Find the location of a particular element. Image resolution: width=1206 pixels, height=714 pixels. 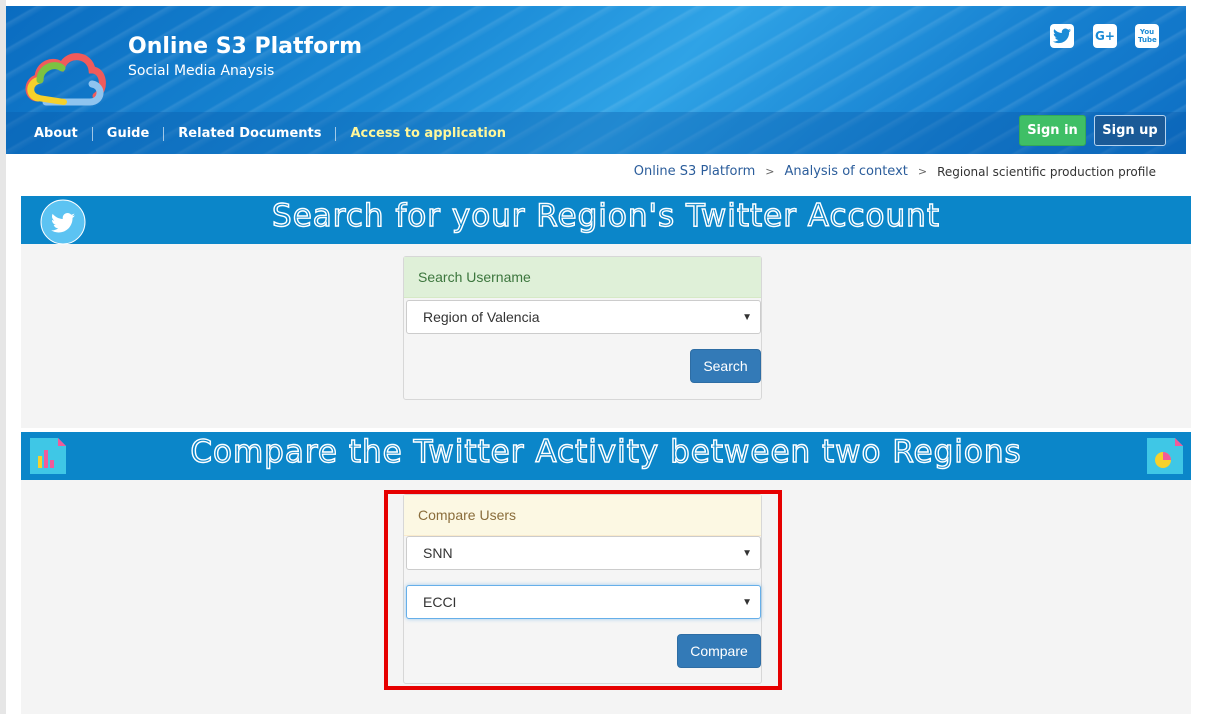

region-select: Region of Valencia ▼ is located at coordinates (583, 317).